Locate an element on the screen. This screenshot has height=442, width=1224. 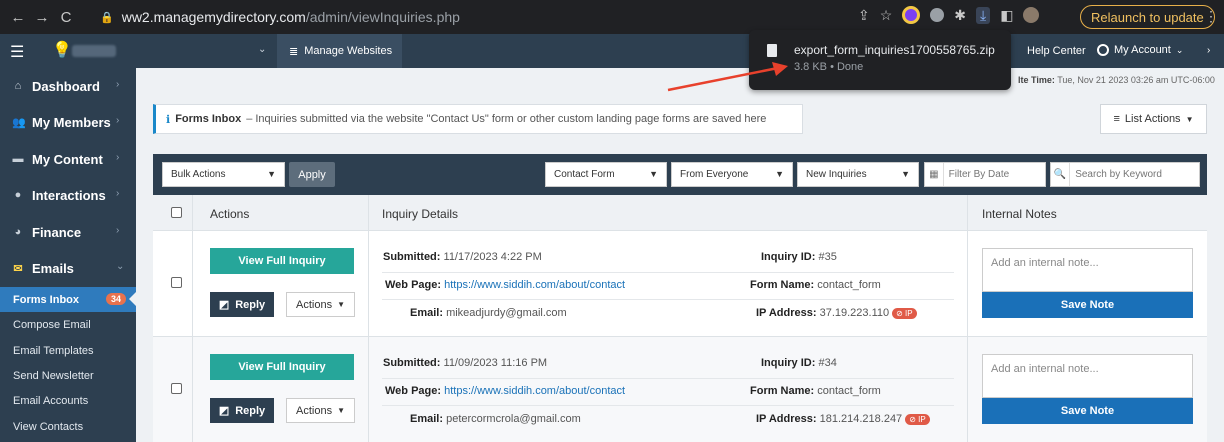
bulk-actions-select: Bulk Actions ▼ is located at coordinates (223, 174).